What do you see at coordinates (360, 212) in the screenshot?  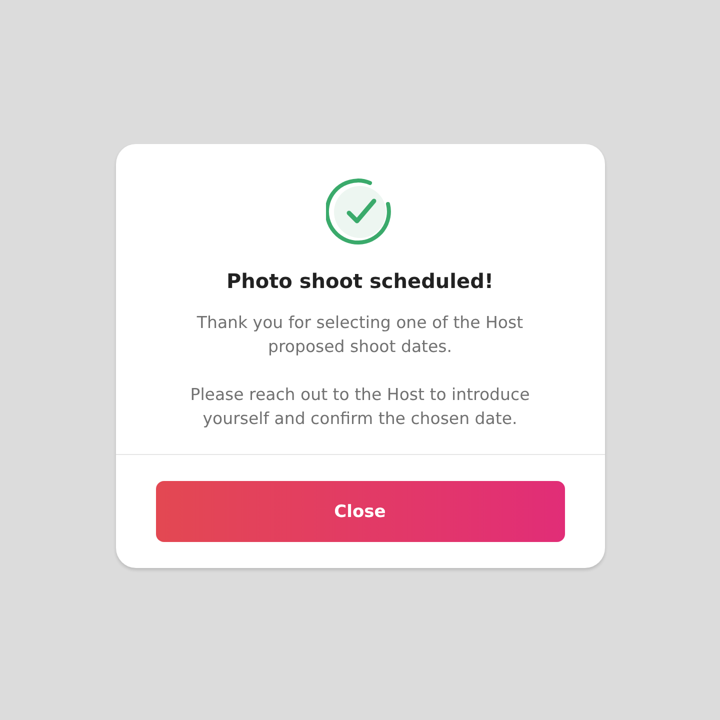 I see `check-icon` at bounding box center [360, 212].